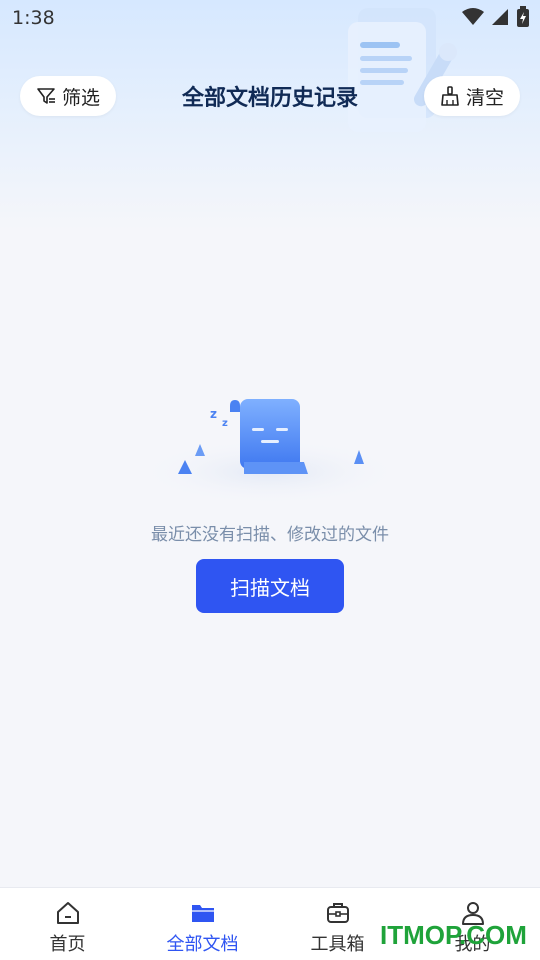  I want to click on status-time: 1:38, so click(33, 18).